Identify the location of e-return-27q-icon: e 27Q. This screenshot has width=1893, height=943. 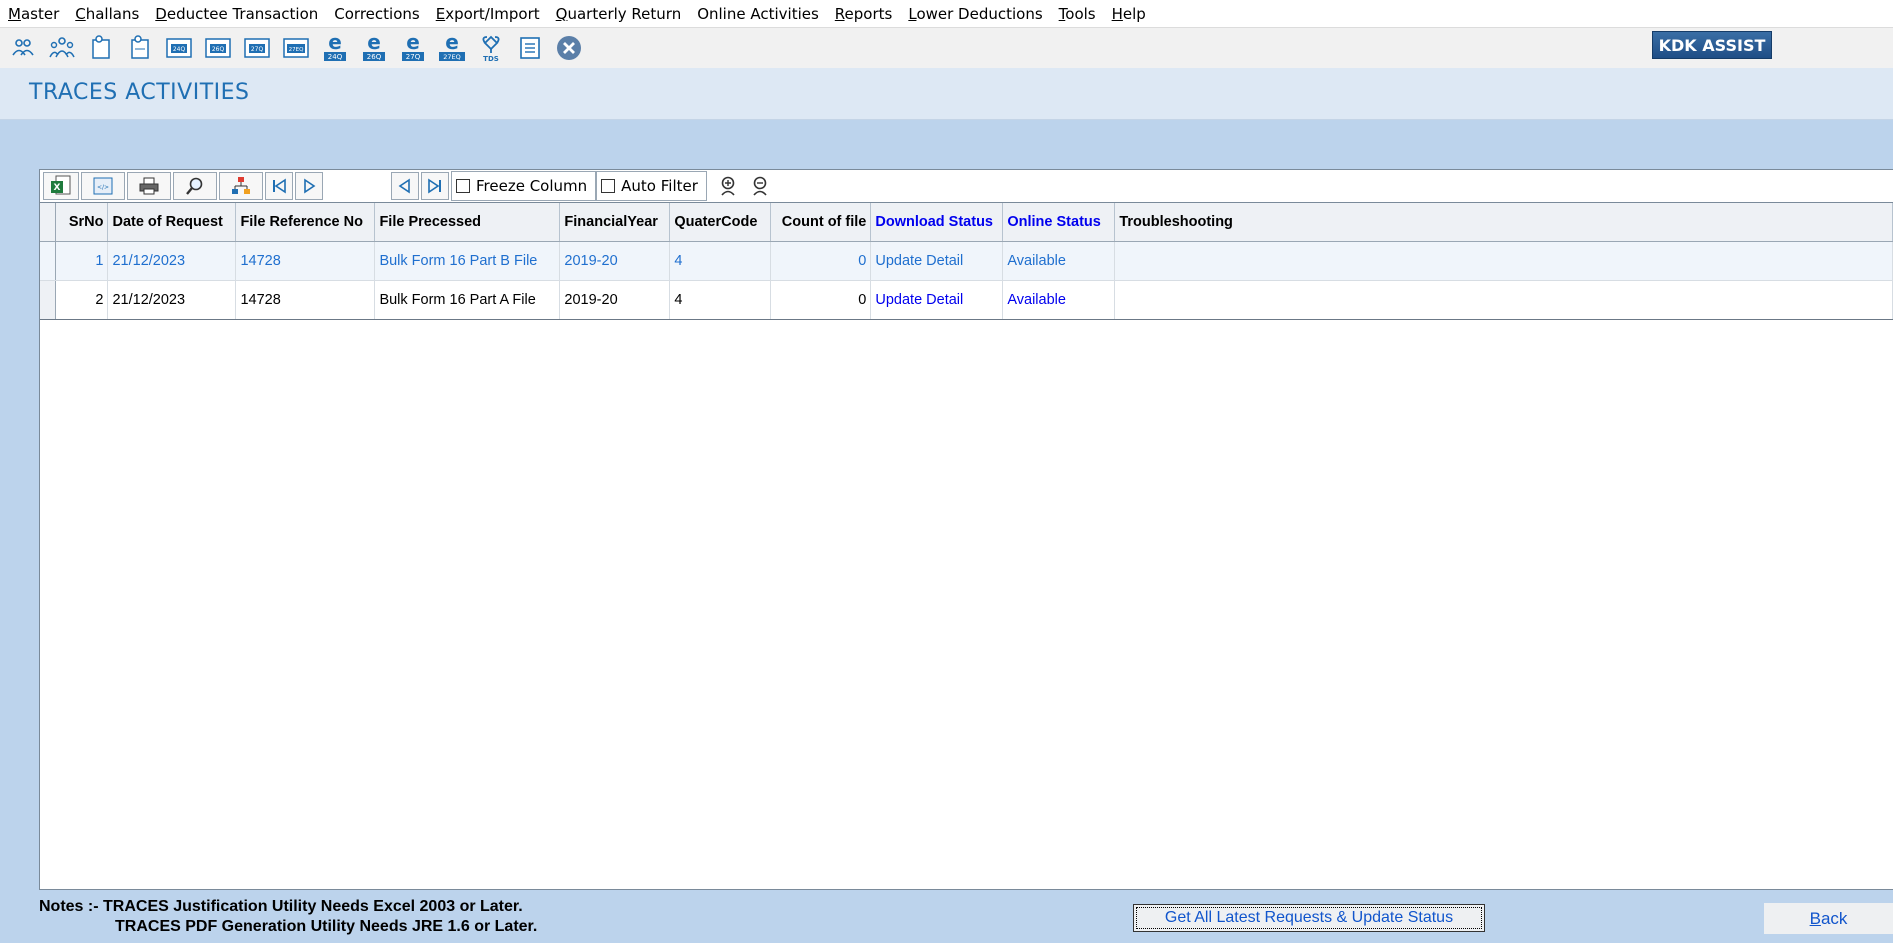
(413, 48).